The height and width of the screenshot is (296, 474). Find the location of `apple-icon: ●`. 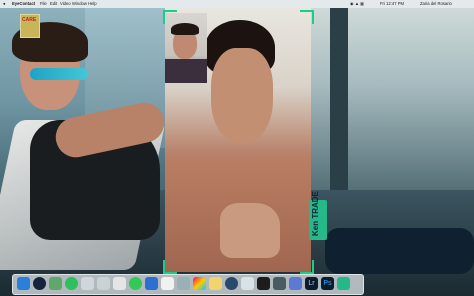

apple-icon: ● is located at coordinates (4, 4).